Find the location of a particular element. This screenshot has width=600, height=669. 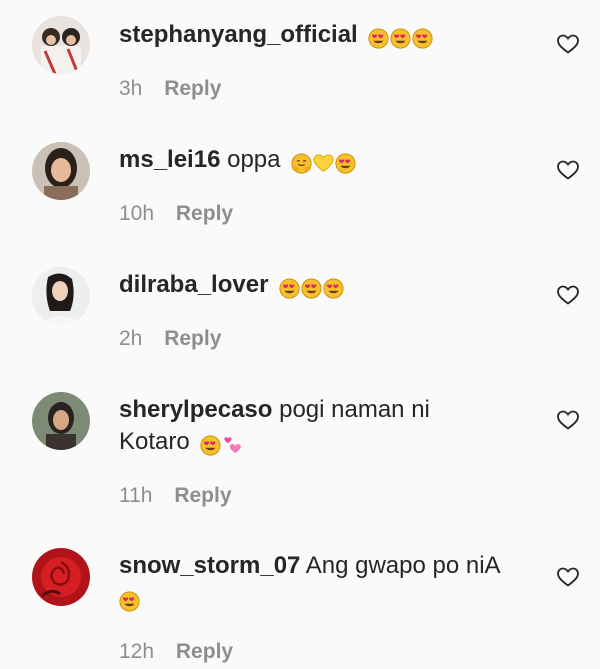

comment-meta: 3h Reply is located at coordinates (170, 89).